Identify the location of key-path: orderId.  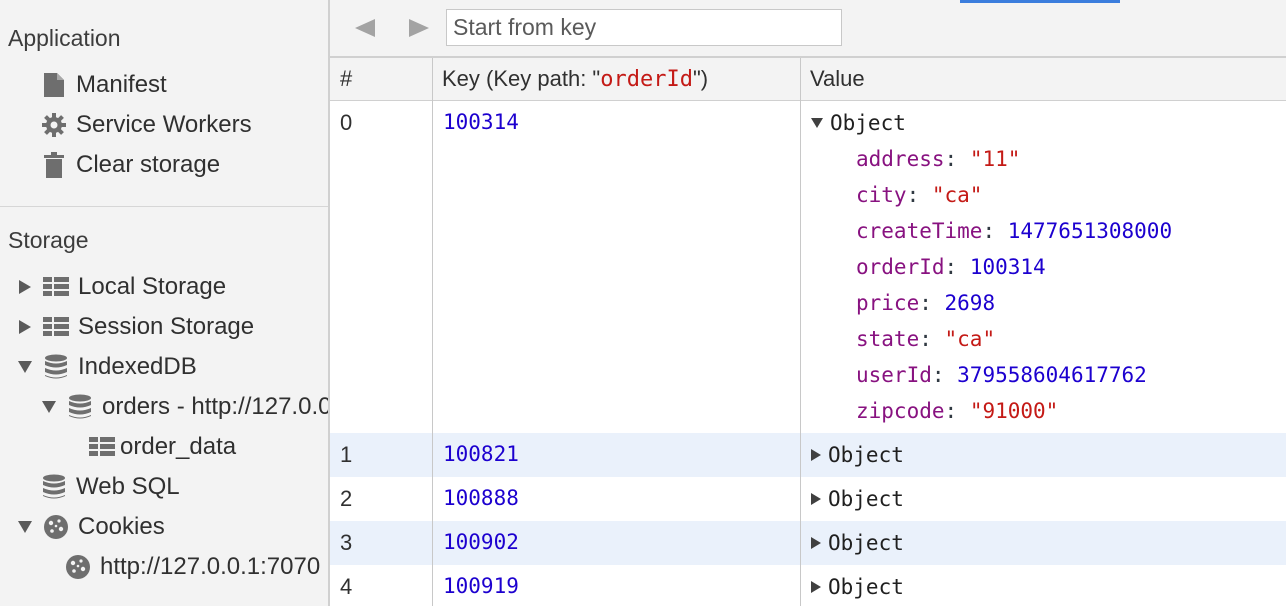
(646, 79).